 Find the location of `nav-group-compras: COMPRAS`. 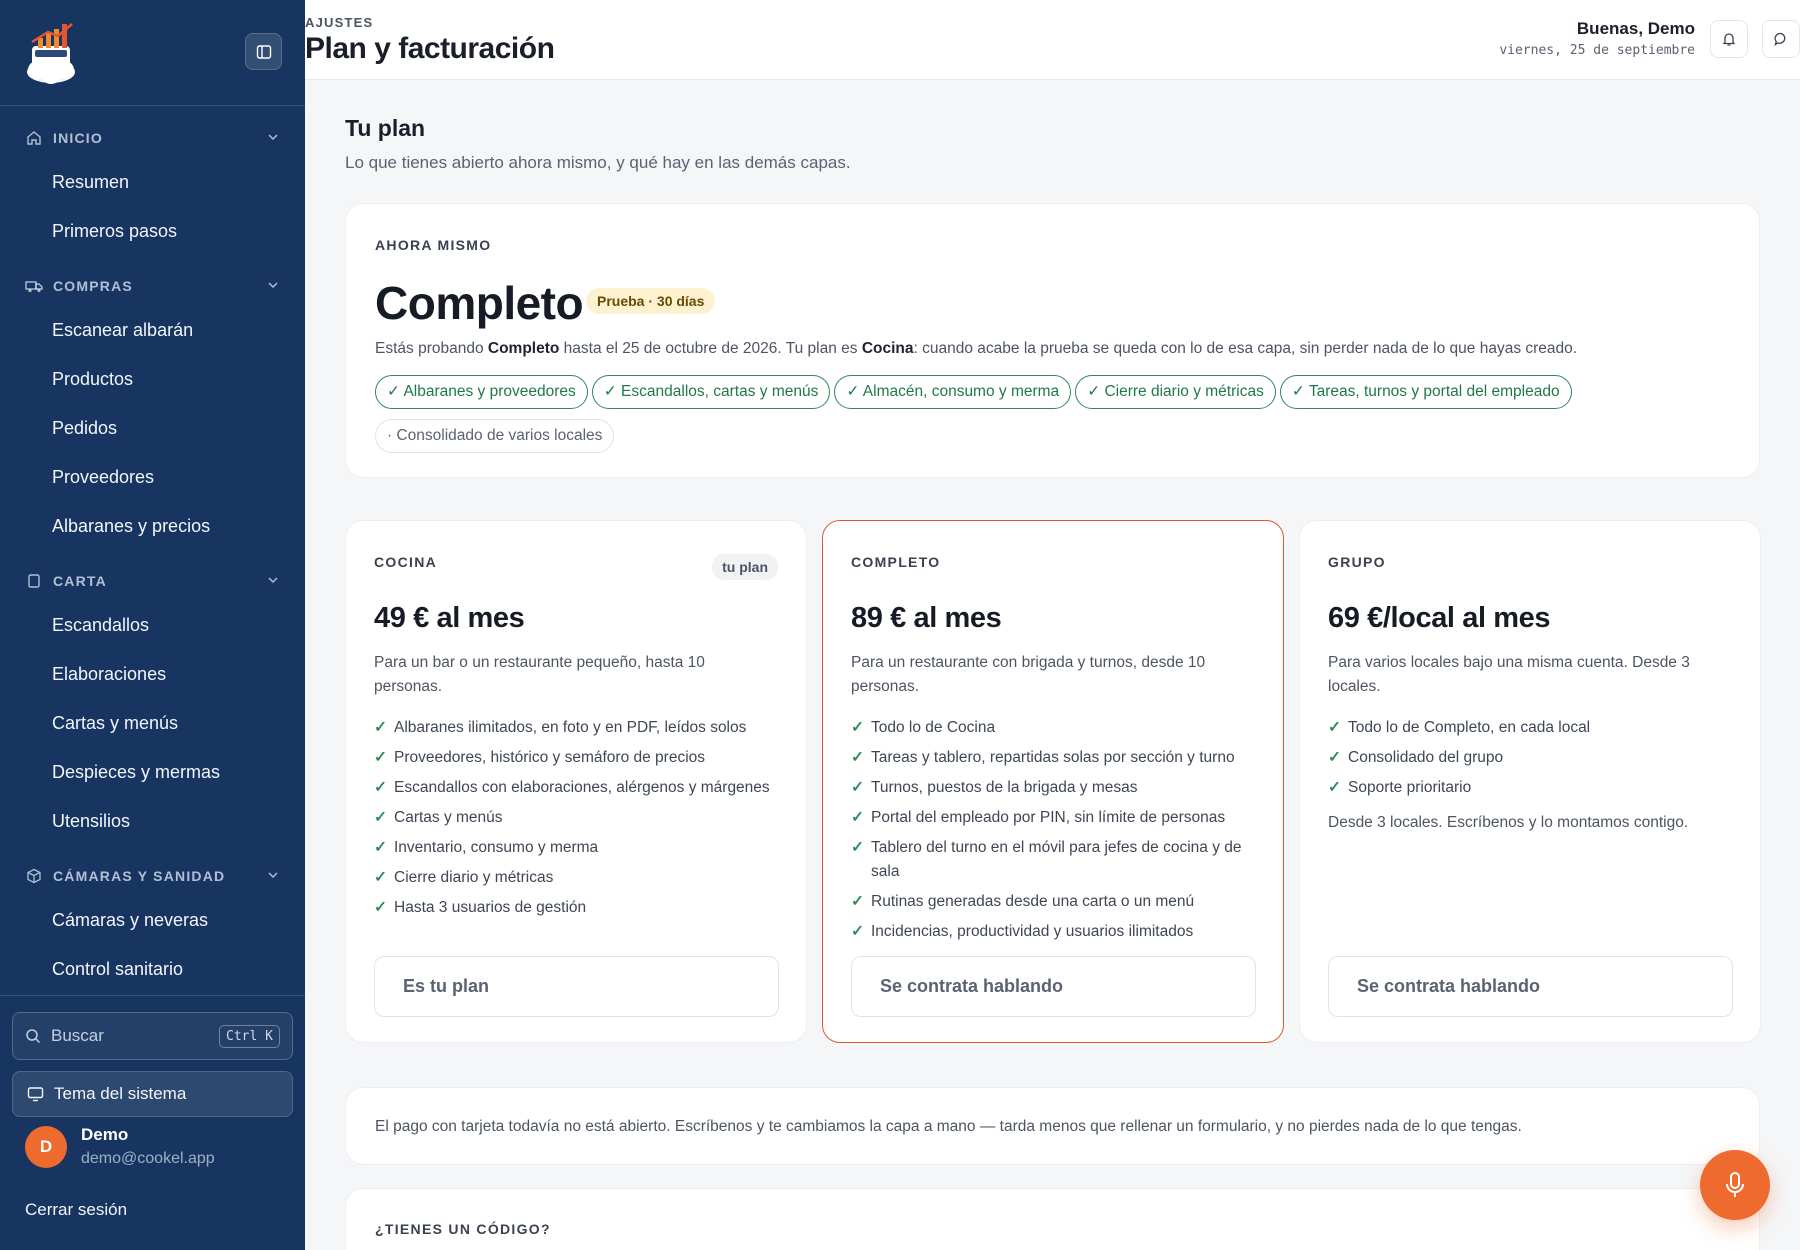

nav-group-compras: COMPRAS is located at coordinates (152, 286).